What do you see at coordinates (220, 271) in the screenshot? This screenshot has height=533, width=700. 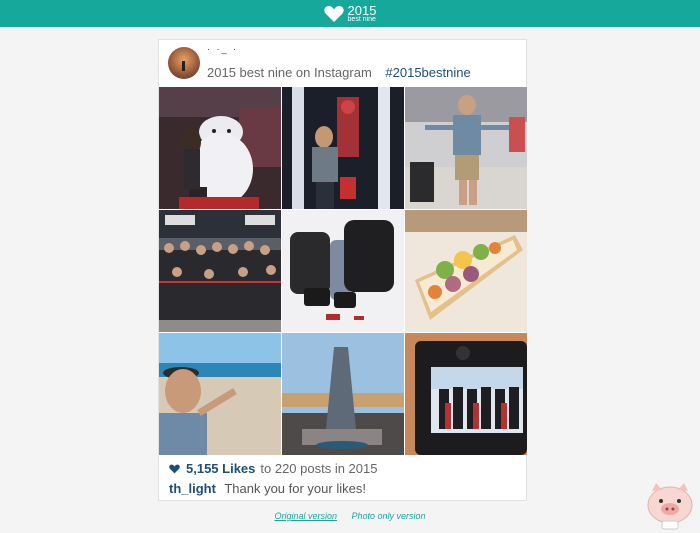 I see `group-photo` at bounding box center [220, 271].